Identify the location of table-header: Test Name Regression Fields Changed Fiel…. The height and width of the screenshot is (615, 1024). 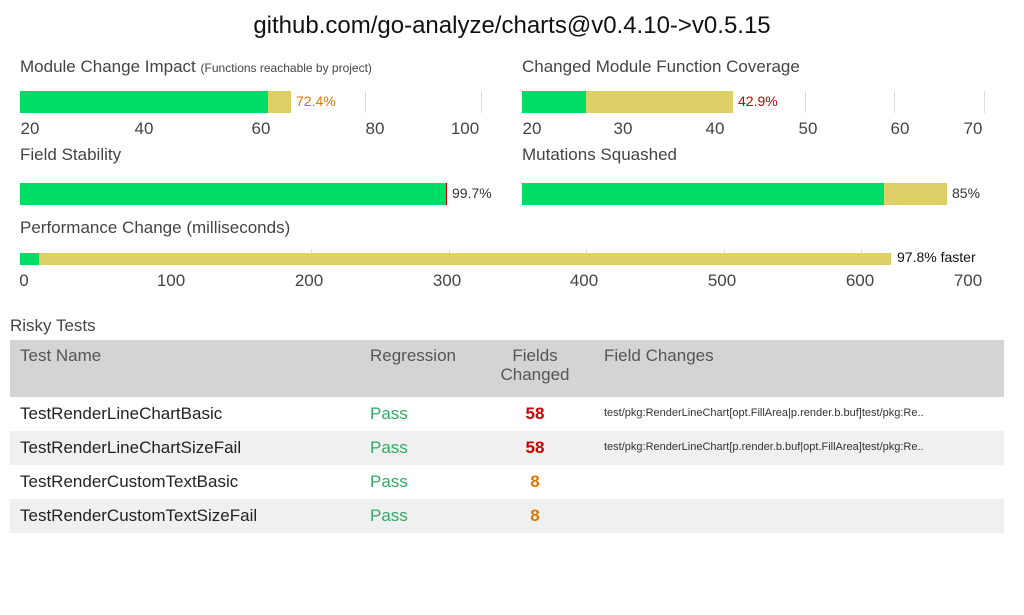
(507, 368).